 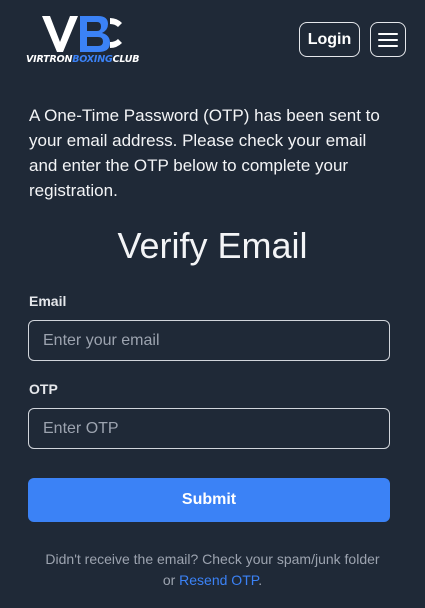 I want to click on logo-mark-icon, so click(x=82, y=34).